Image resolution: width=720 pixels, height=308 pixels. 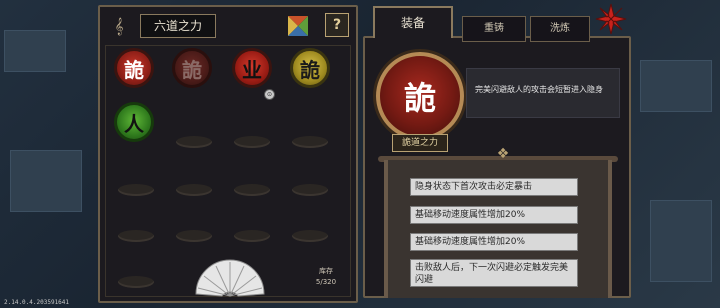 What do you see at coordinates (494, 29) in the screenshot?
I see `tab-recast: 重铸` at bounding box center [494, 29].